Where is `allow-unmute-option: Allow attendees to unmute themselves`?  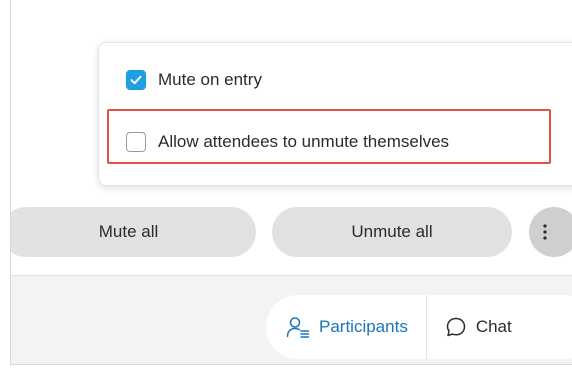
allow-unmute-option: Allow attendees to unmute themselves is located at coordinates (287, 142).